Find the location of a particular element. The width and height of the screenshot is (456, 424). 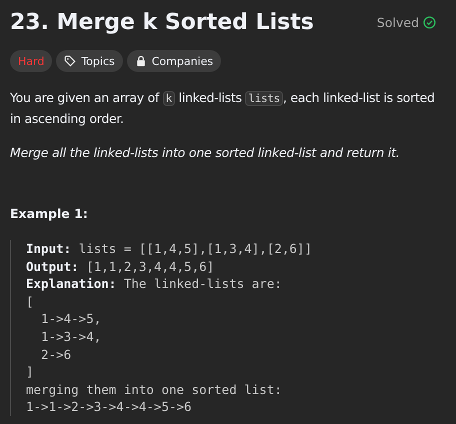

instruction-text: Merge all the linked-lists into one sorted linked-list and return it. is located at coordinates (205, 153).